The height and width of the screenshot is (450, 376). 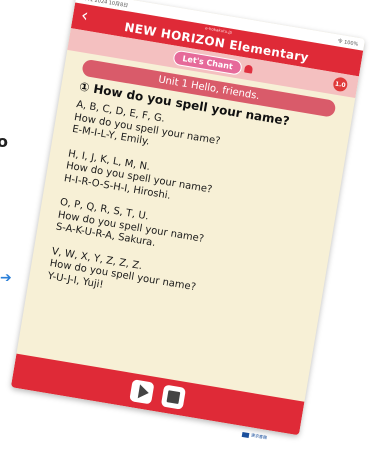 What do you see at coordinates (207, 62) in the screenshot?
I see `lets-chant-label: Let's Chant` at bounding box center [207, 62].